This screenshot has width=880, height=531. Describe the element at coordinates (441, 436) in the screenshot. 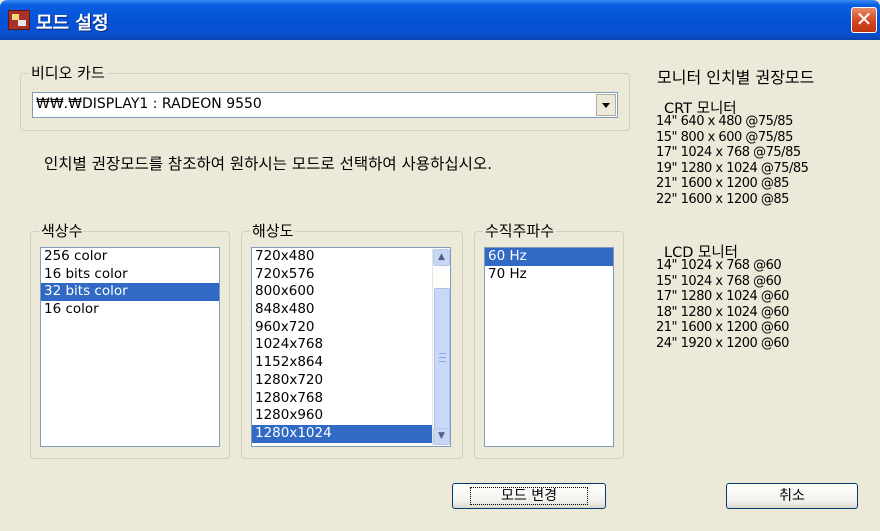

I see `scroll-down-icon: ▼` at that location.